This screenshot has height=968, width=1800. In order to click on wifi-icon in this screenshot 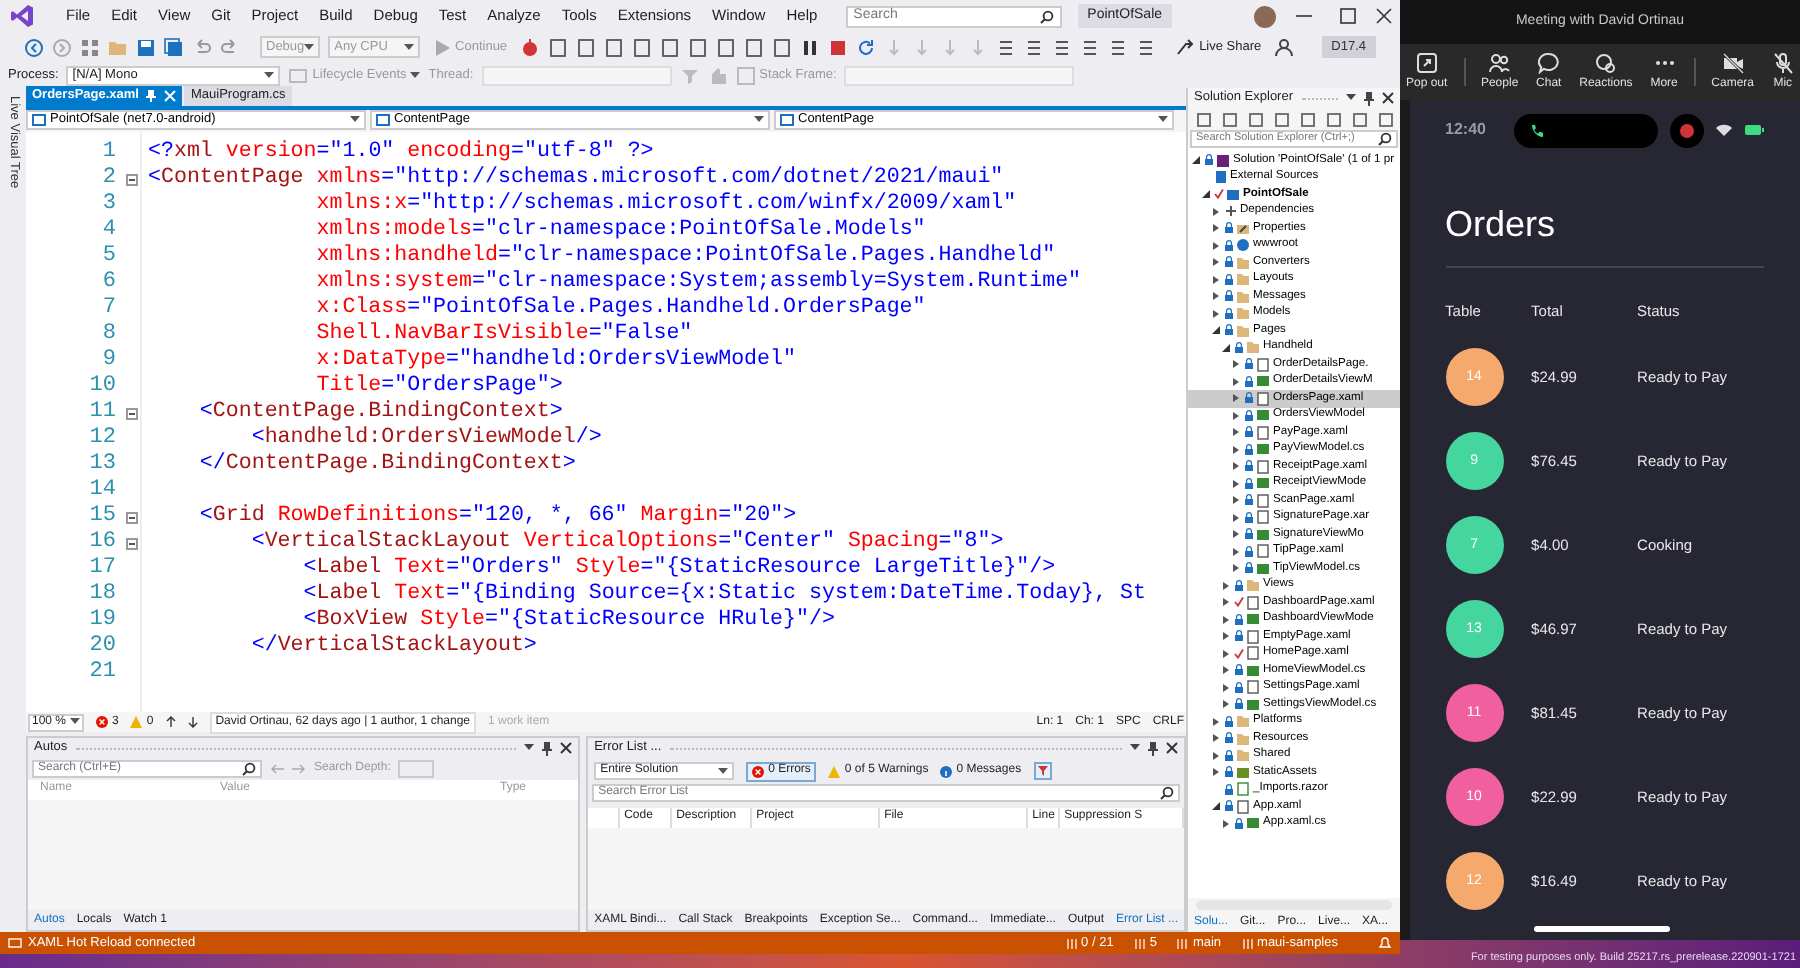, I will do `click(1724, 130)`.